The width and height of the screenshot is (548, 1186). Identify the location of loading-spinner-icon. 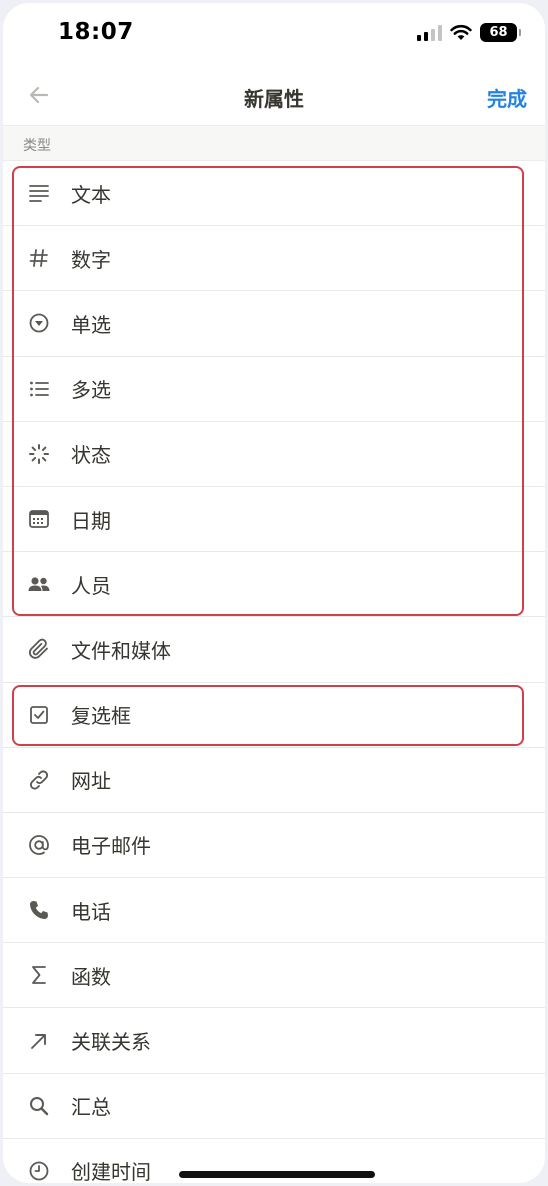
(39, 454).